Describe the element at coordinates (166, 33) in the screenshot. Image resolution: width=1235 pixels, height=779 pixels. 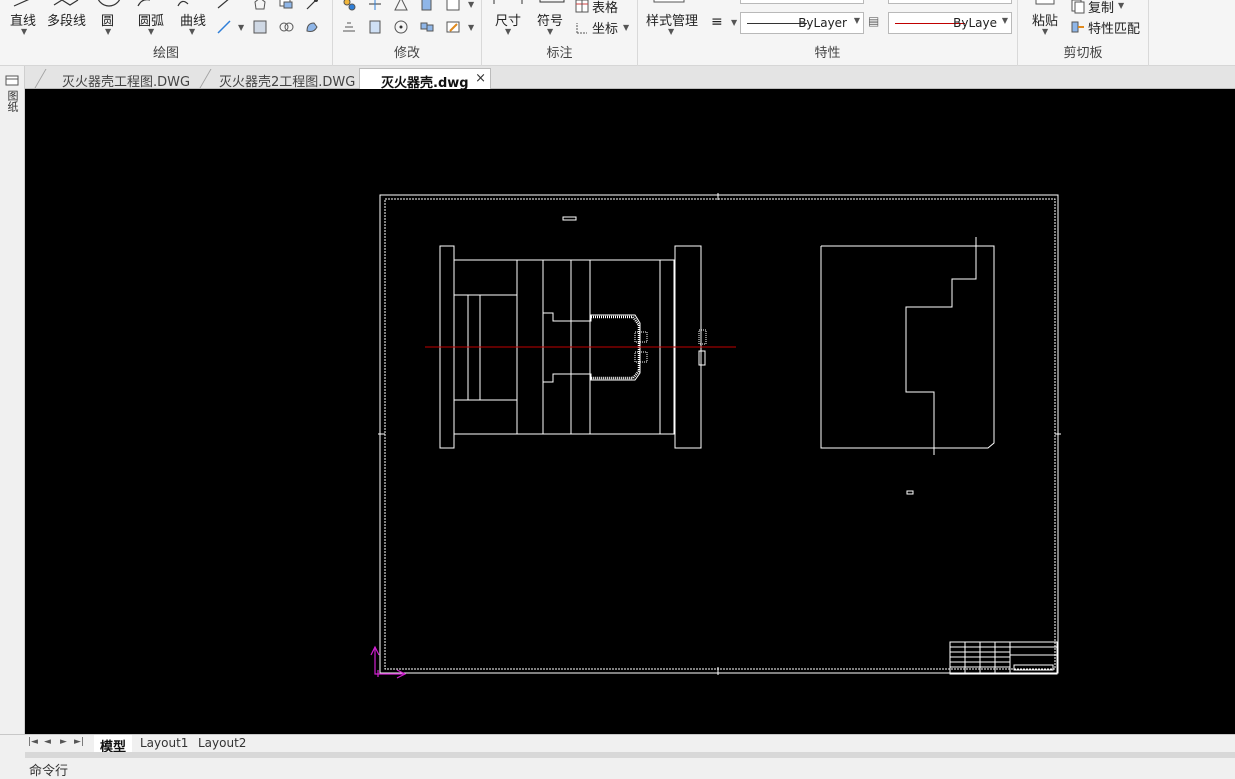
I see `draw-panel: 直线 ▼ 多段线 圆 ▼ 圆弧 ▼ 曲线 ▼ ▼ 绘图` at that location.